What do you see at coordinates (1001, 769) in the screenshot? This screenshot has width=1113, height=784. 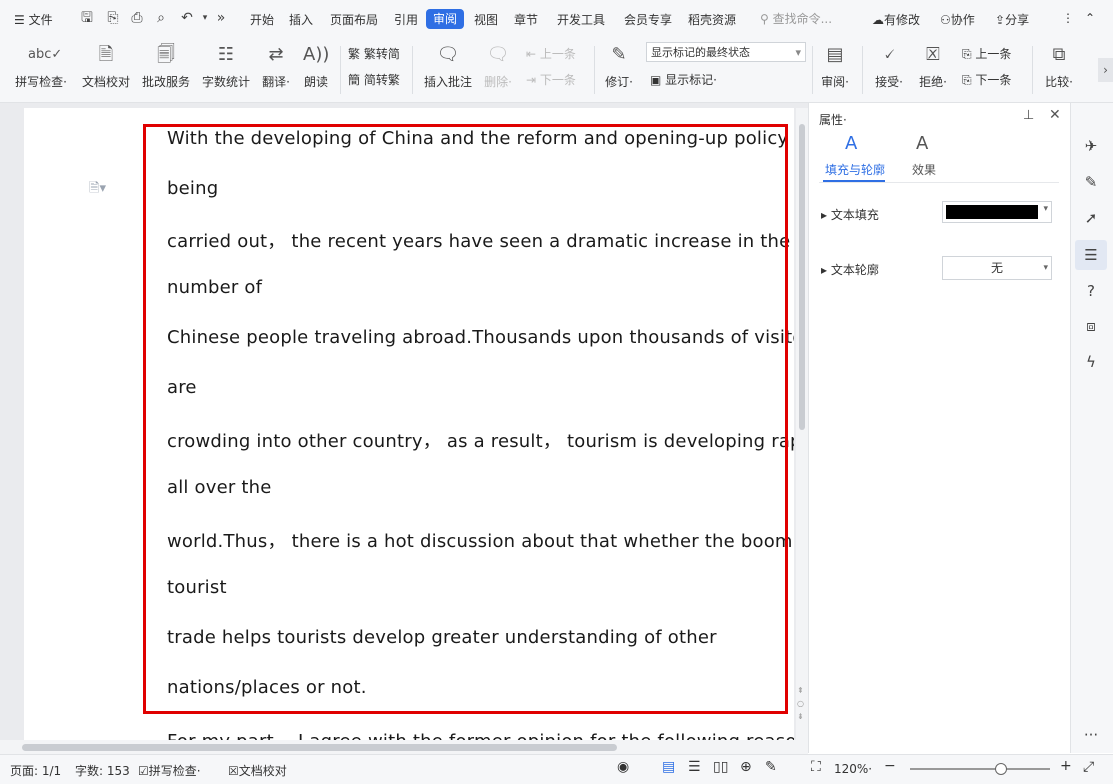 I see `zoom-slider-handle` at bounding box center [1001, 769].